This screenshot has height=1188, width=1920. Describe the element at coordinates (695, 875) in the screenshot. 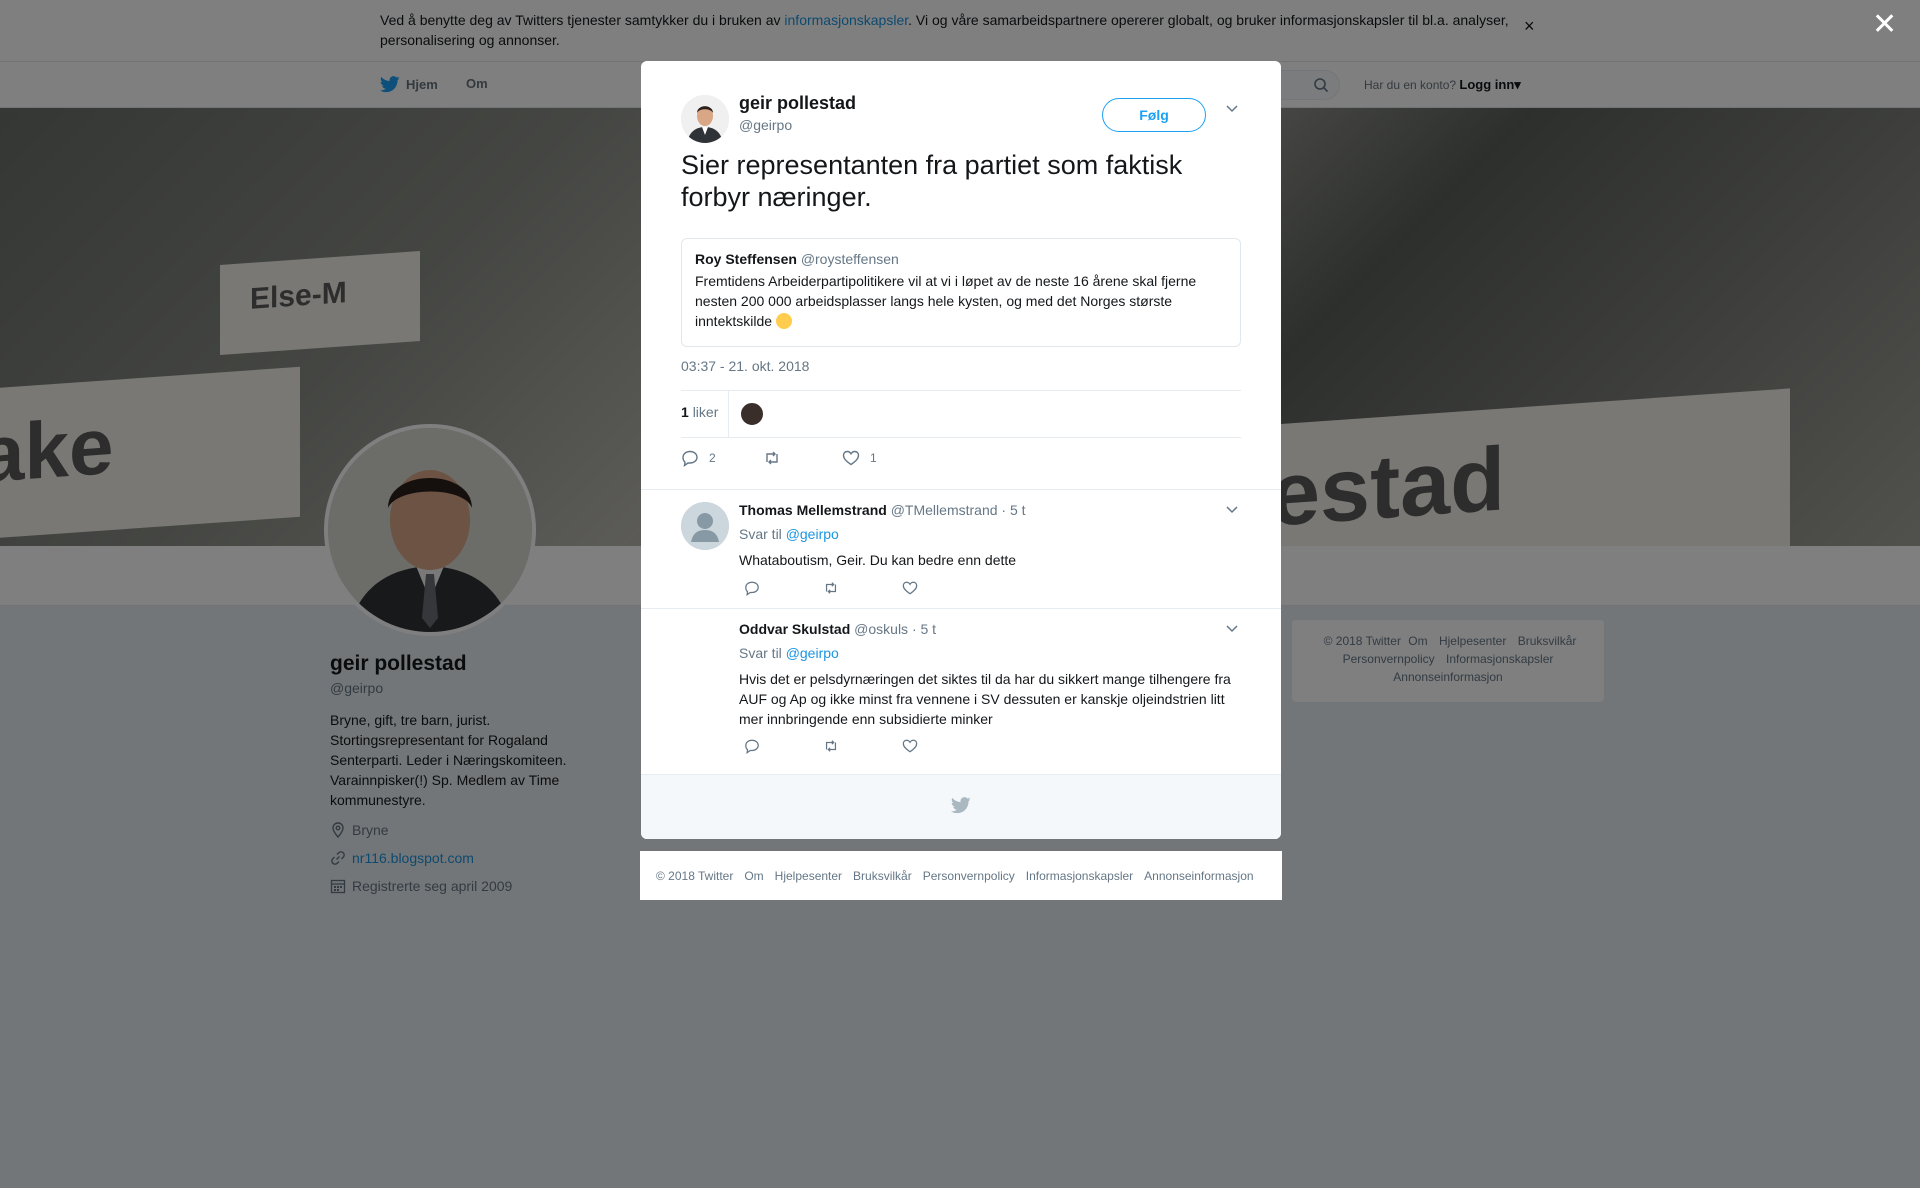

I see `footer-copyright: © 2018 Twitter` at that location.